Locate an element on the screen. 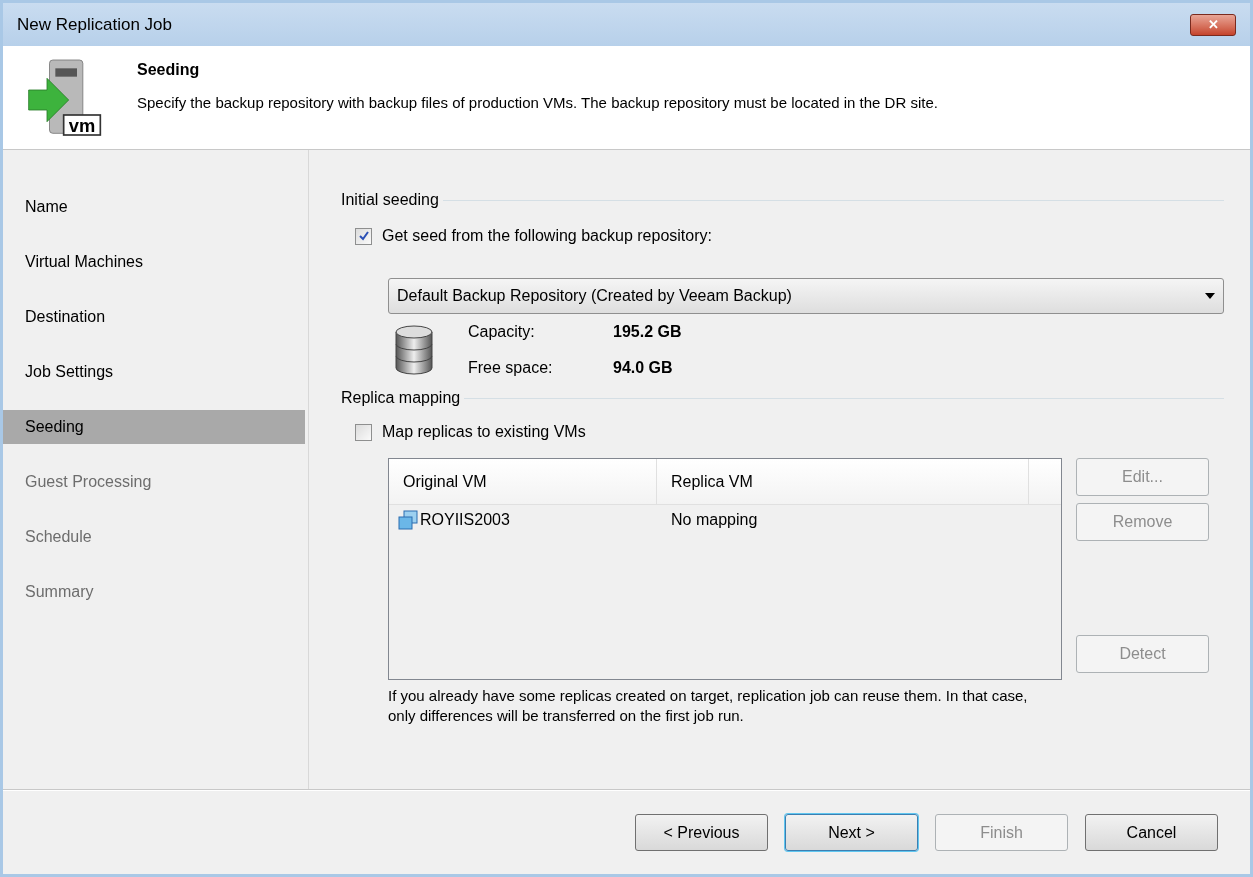 Image resolution: width=1253 pixels, height=877 pixels. footer-button: < Previous is located at coordinates (701, 832).